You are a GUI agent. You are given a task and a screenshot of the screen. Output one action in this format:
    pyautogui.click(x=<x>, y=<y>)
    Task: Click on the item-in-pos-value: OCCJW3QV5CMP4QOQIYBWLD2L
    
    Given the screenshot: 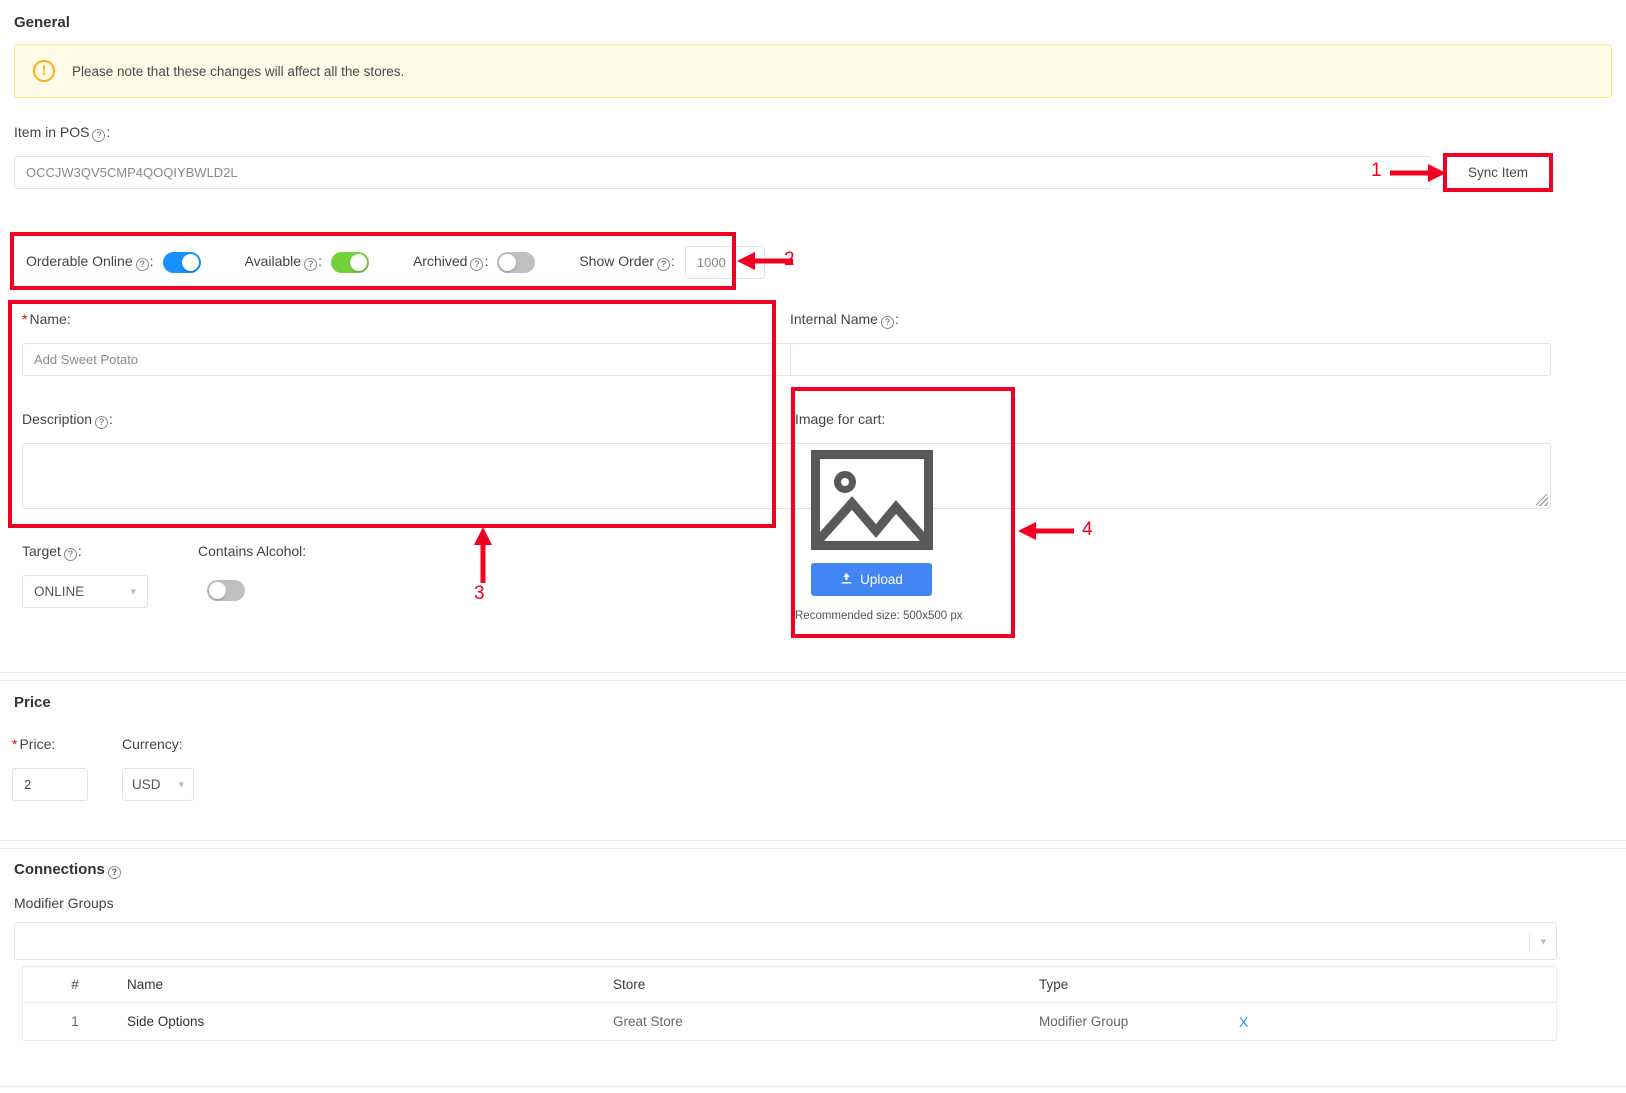 What is the action you would take?
    pyautogui.click(x=132, y=172)
    